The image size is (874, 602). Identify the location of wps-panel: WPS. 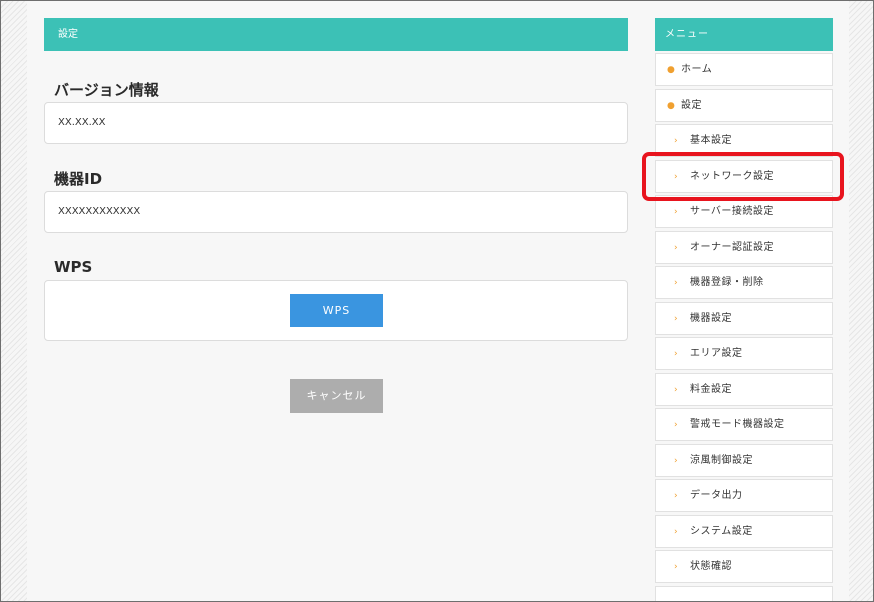
(336, 310).